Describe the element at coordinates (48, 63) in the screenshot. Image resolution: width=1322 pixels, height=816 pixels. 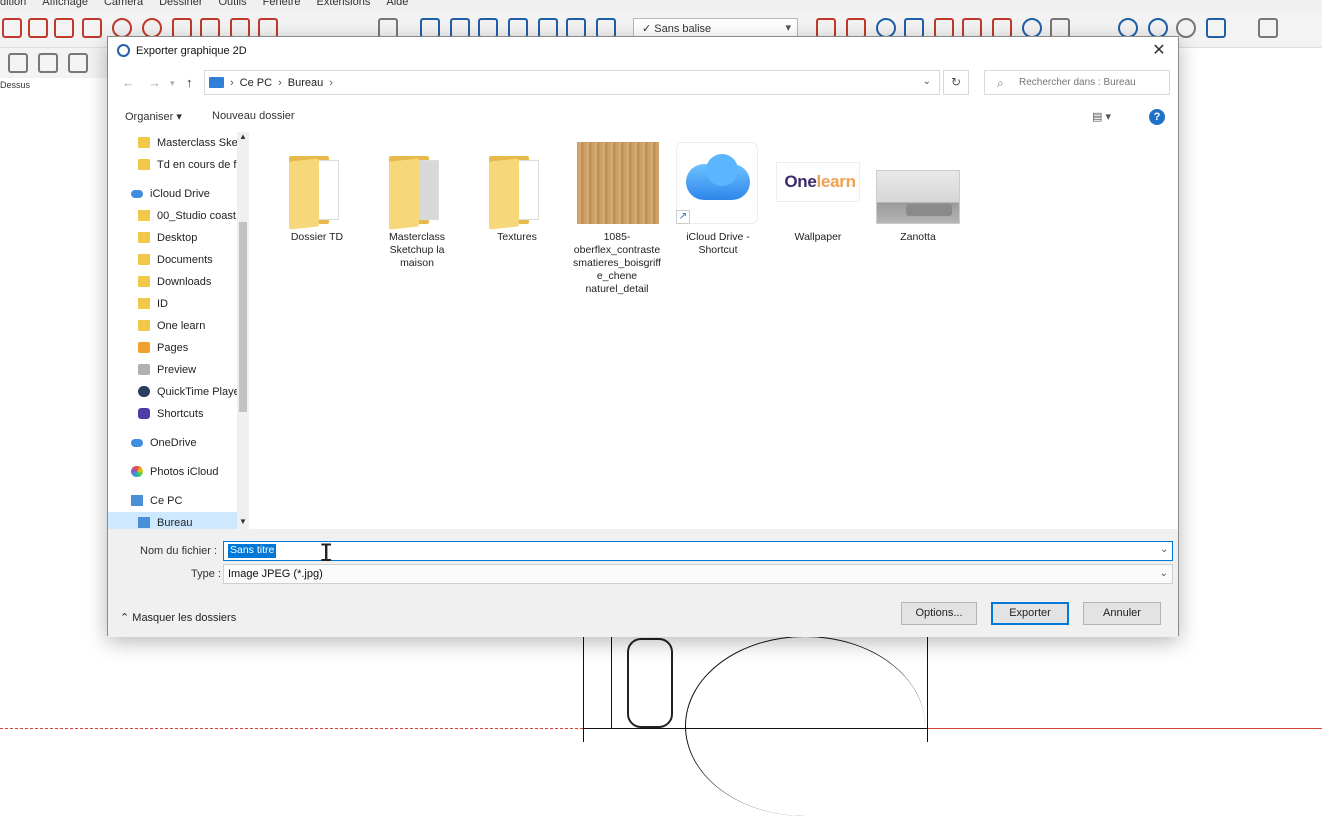
I see `dimension-icon` at that location.